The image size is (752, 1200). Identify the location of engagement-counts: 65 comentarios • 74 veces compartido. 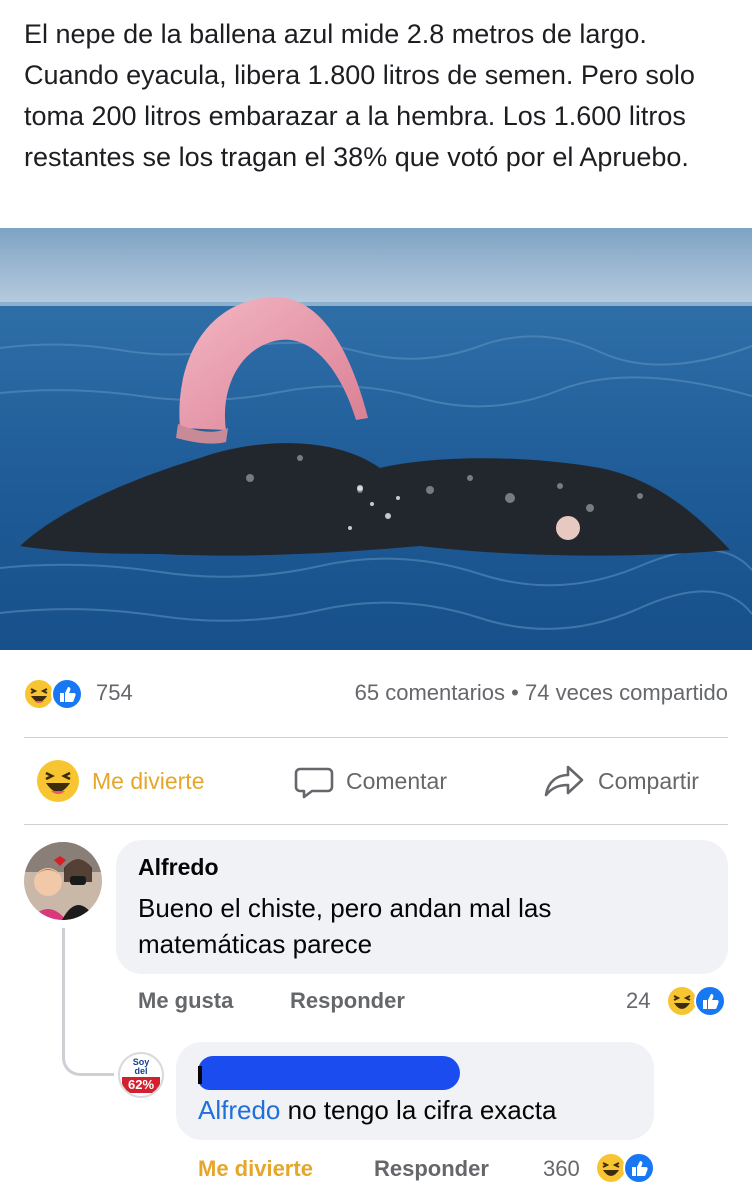
(541, 693).